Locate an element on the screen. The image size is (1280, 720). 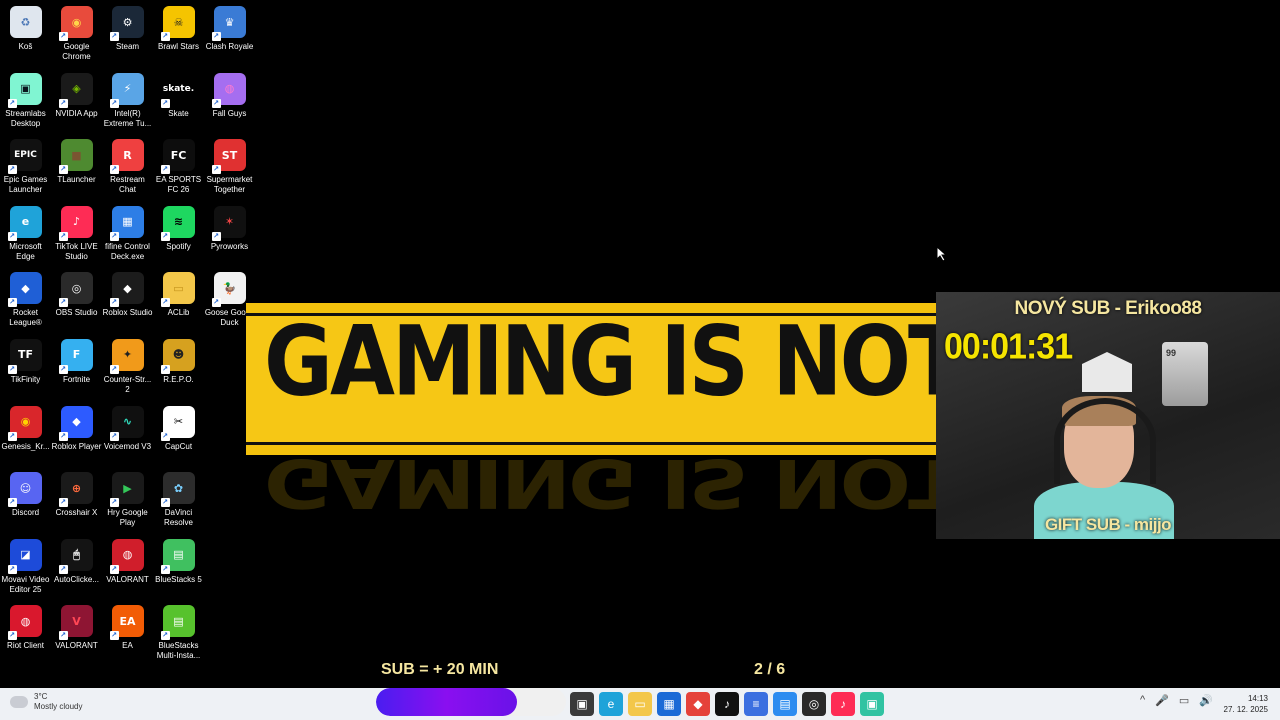
taskbar-store-icon: ▦ is located at coordinates (669, 704).